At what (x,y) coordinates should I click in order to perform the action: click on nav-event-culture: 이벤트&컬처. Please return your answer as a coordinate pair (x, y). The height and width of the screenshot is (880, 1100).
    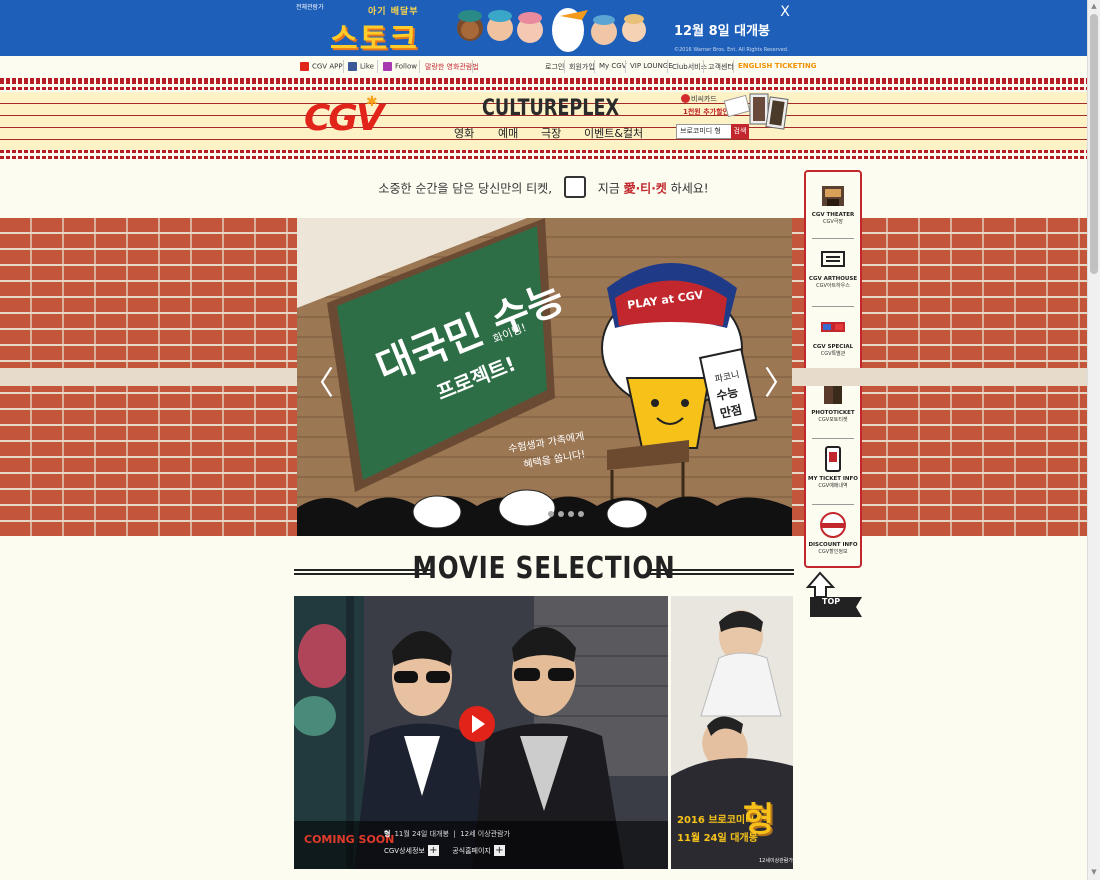
    Looking at the image, I should click on (613, 133).